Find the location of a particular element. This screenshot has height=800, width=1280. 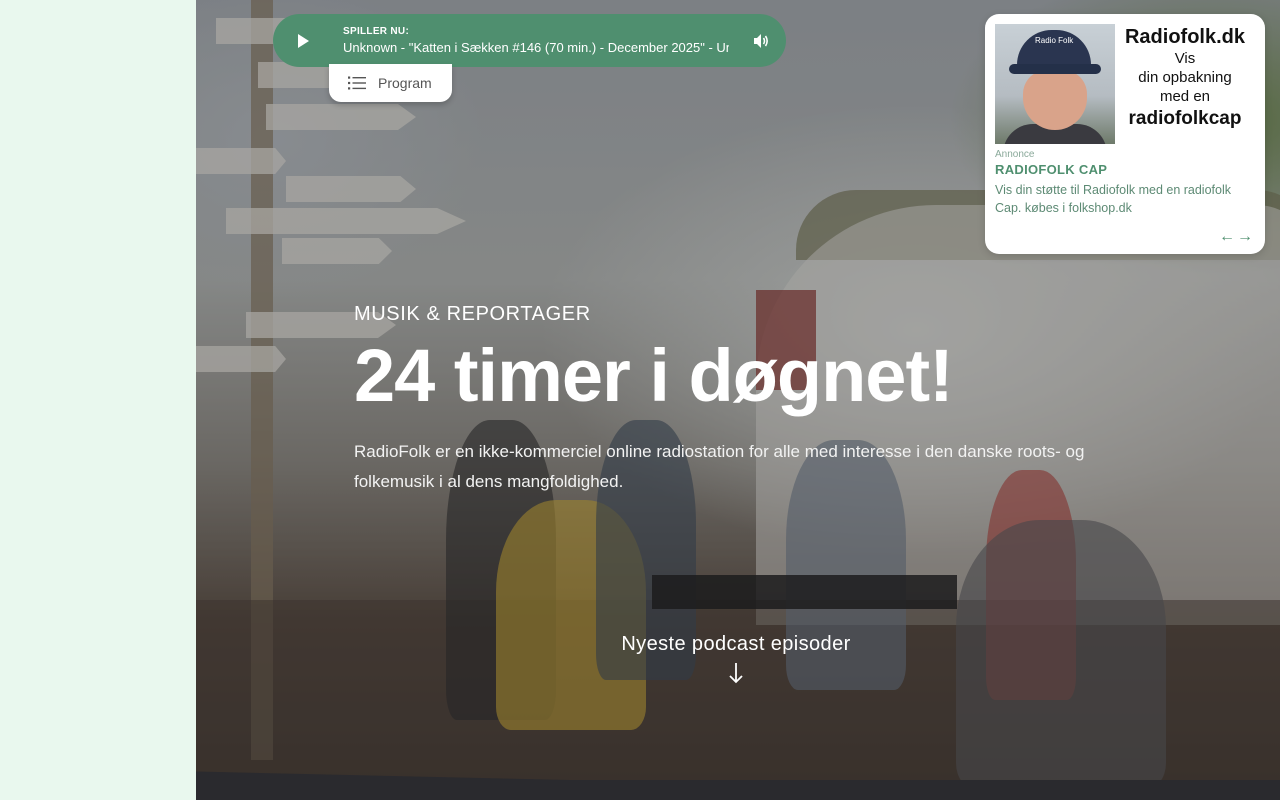

ad-photo: Radio Folk is located at coordinates (1055, 84).